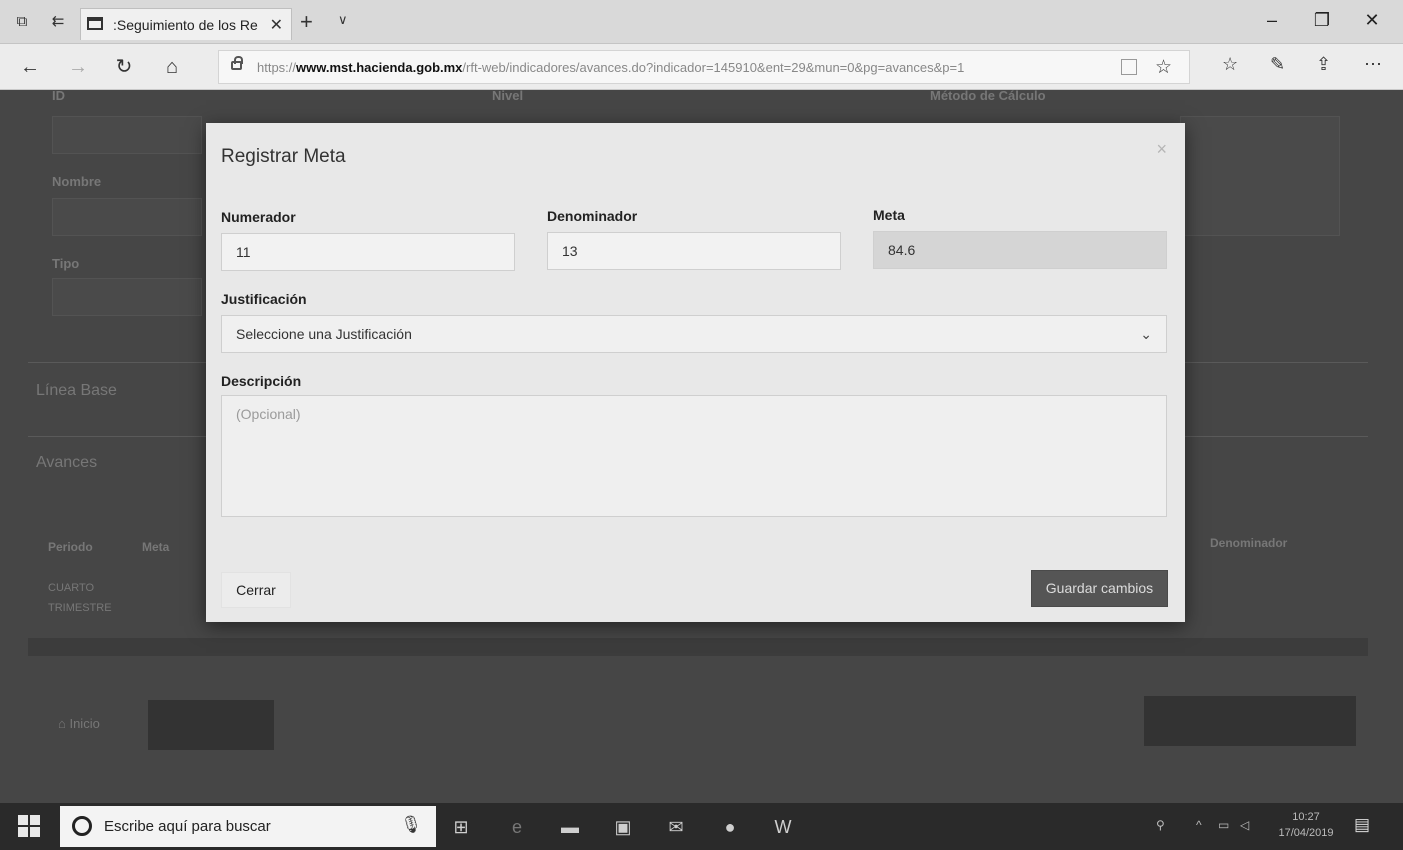 The height and width of the screenshot is (850, 1403). Describe the element at coordinates (127, 217) in the screenshot. I see `bg-nombre-field` at that location.